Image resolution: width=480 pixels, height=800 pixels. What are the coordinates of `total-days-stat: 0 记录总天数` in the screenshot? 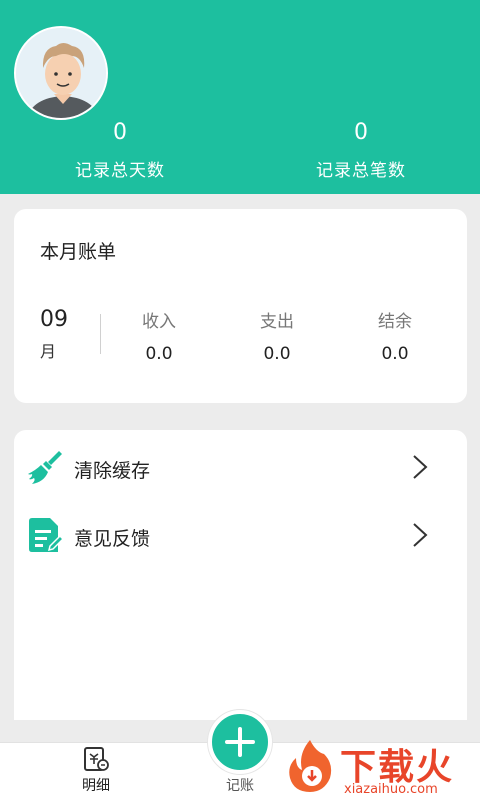 It's located at (120, 149).